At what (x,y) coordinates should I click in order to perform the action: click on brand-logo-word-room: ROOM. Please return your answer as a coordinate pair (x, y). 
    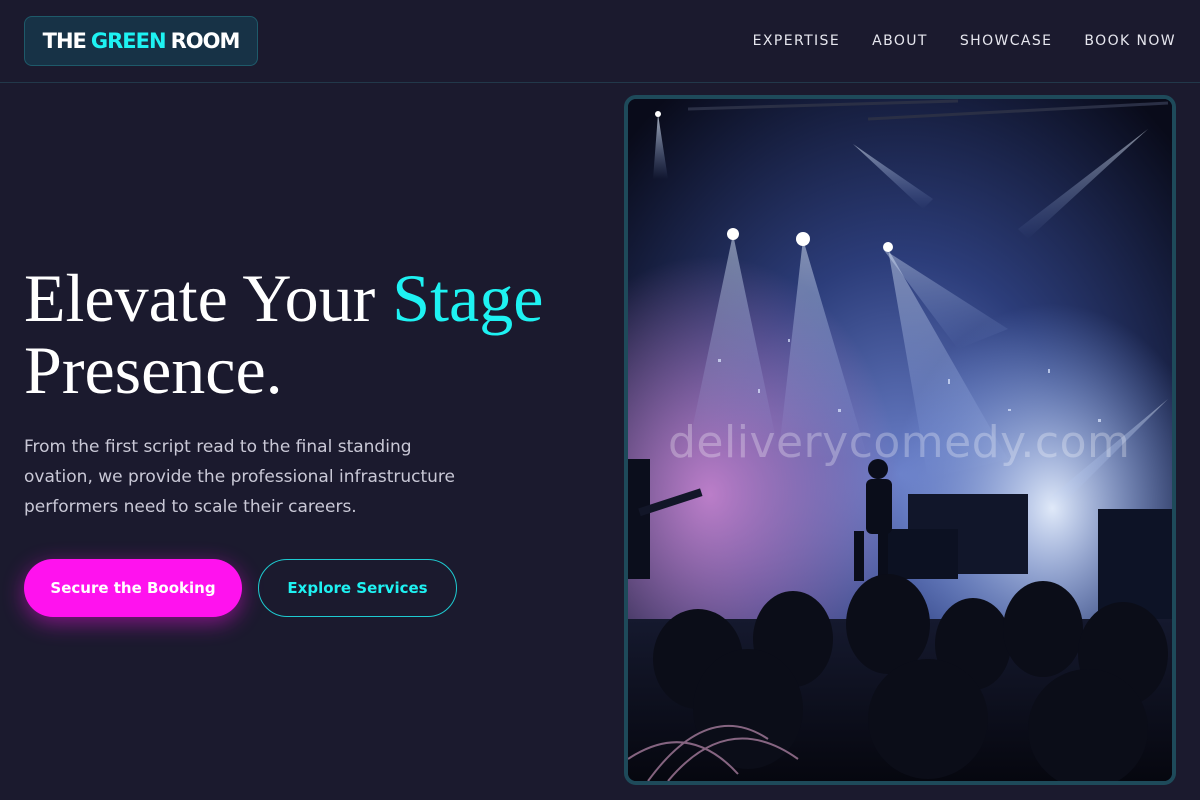
    Looking at the image, I should click on (205, 41).